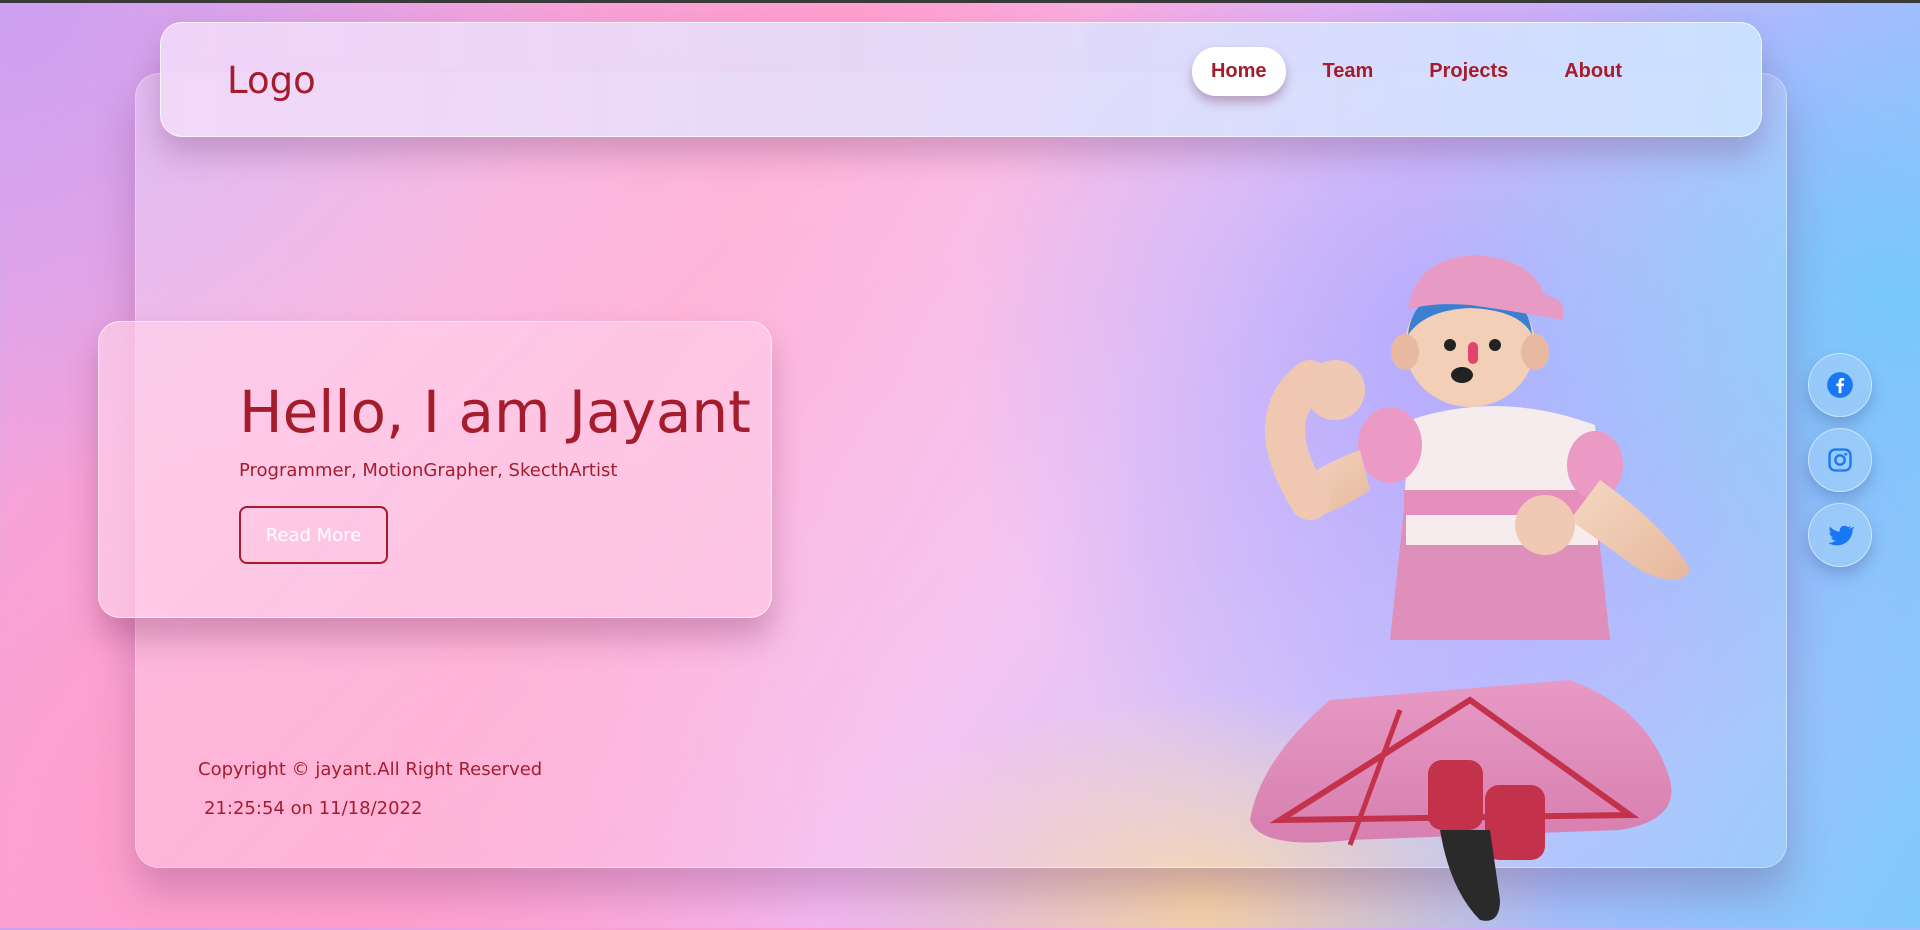  What do you see at coordinates (271, 80) in the screenshot?
I see `logo: Logo` at bounding box center [271, 80].